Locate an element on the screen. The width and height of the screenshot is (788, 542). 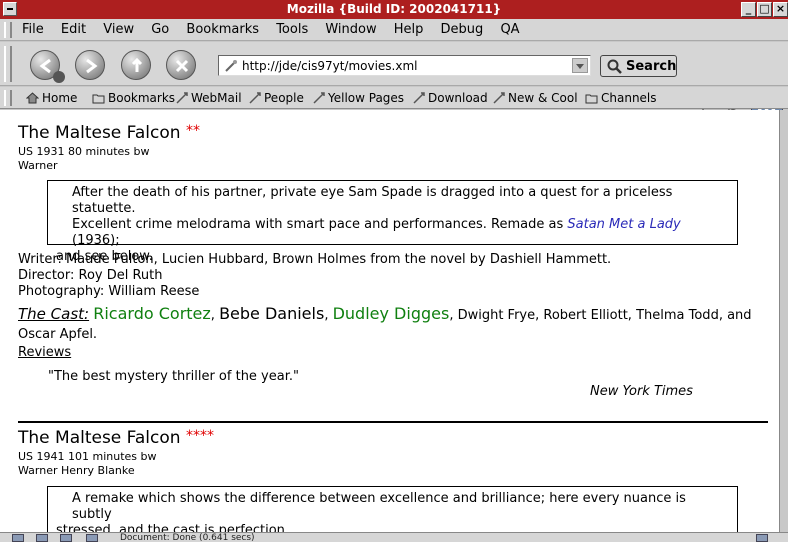
movie-rating-stars: **** is located at coordinates (199, 436).